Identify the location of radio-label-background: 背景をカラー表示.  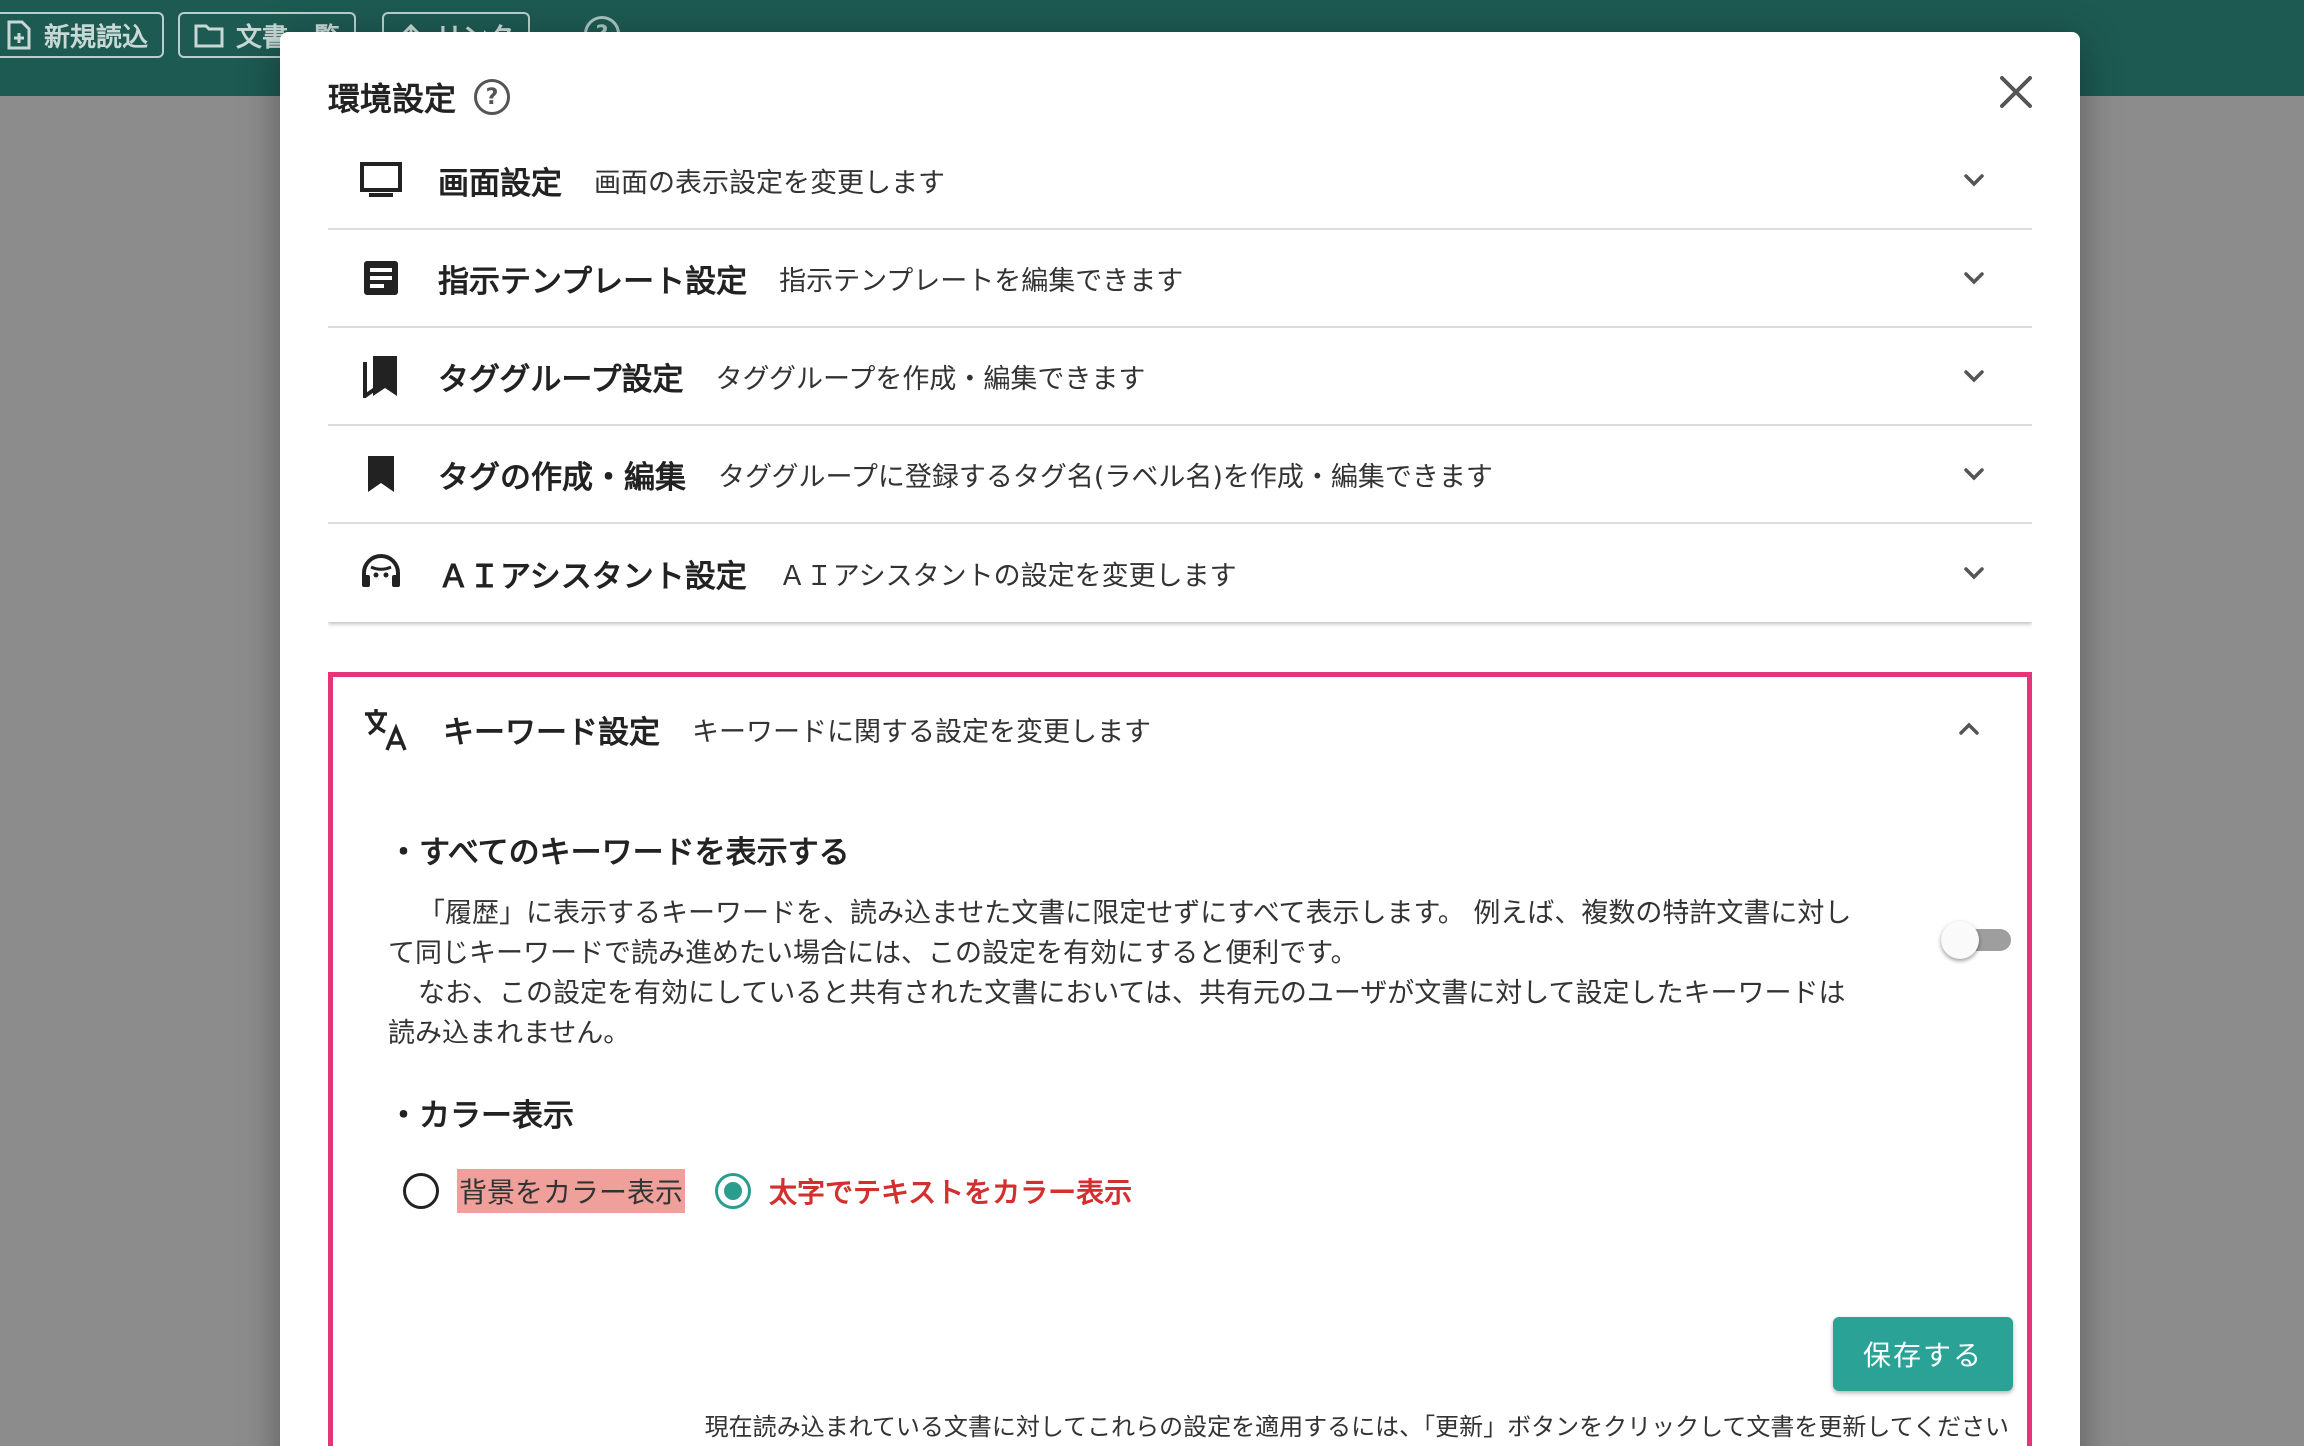
(571, 1191).